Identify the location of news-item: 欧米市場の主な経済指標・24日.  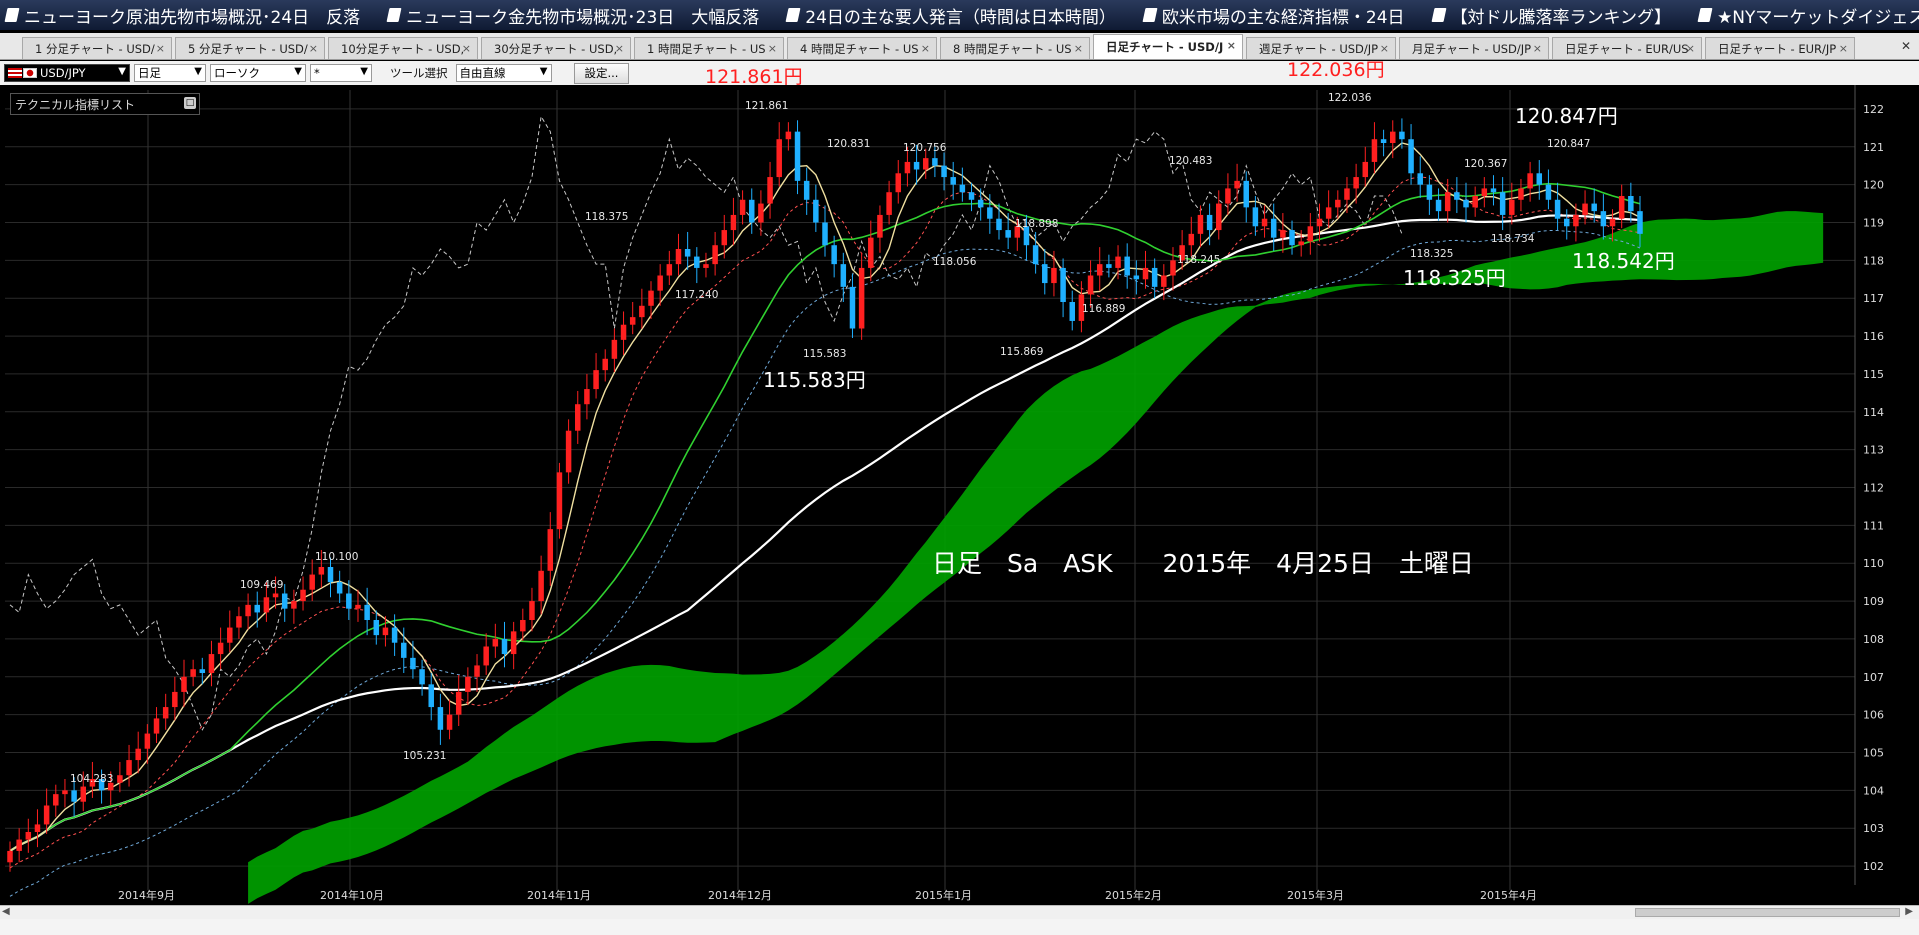
(1282, 15).